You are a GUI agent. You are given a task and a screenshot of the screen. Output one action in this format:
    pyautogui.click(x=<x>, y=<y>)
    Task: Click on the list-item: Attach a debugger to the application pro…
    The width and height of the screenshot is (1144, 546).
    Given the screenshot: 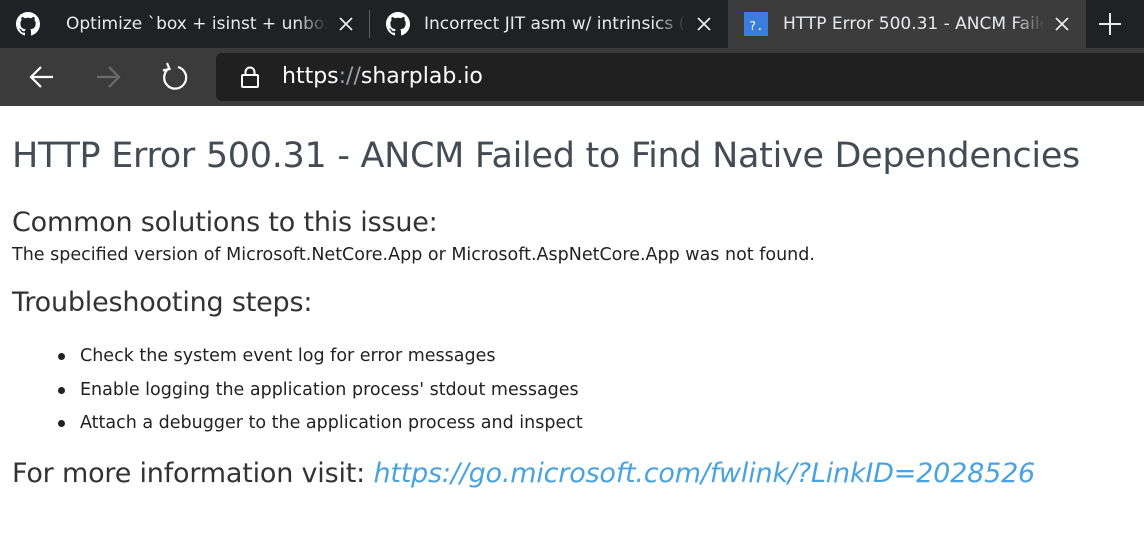 What is the action you would take?
    pyautogui.click(x=320, y=426)
    